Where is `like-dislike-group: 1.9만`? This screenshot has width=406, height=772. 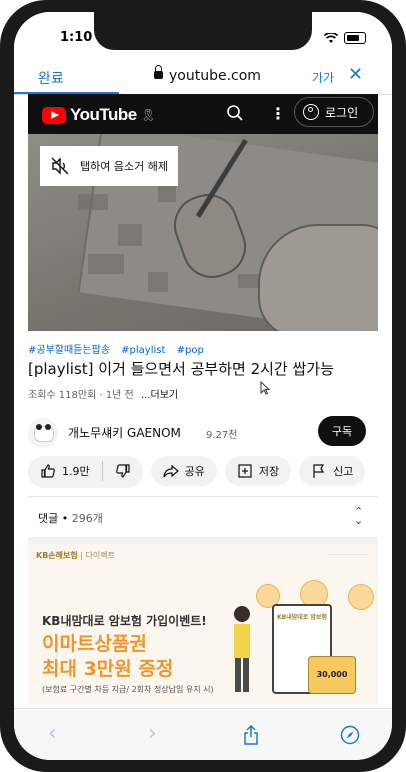
like-dislike-group: 1.9만 is located at coordinates (85, 472).